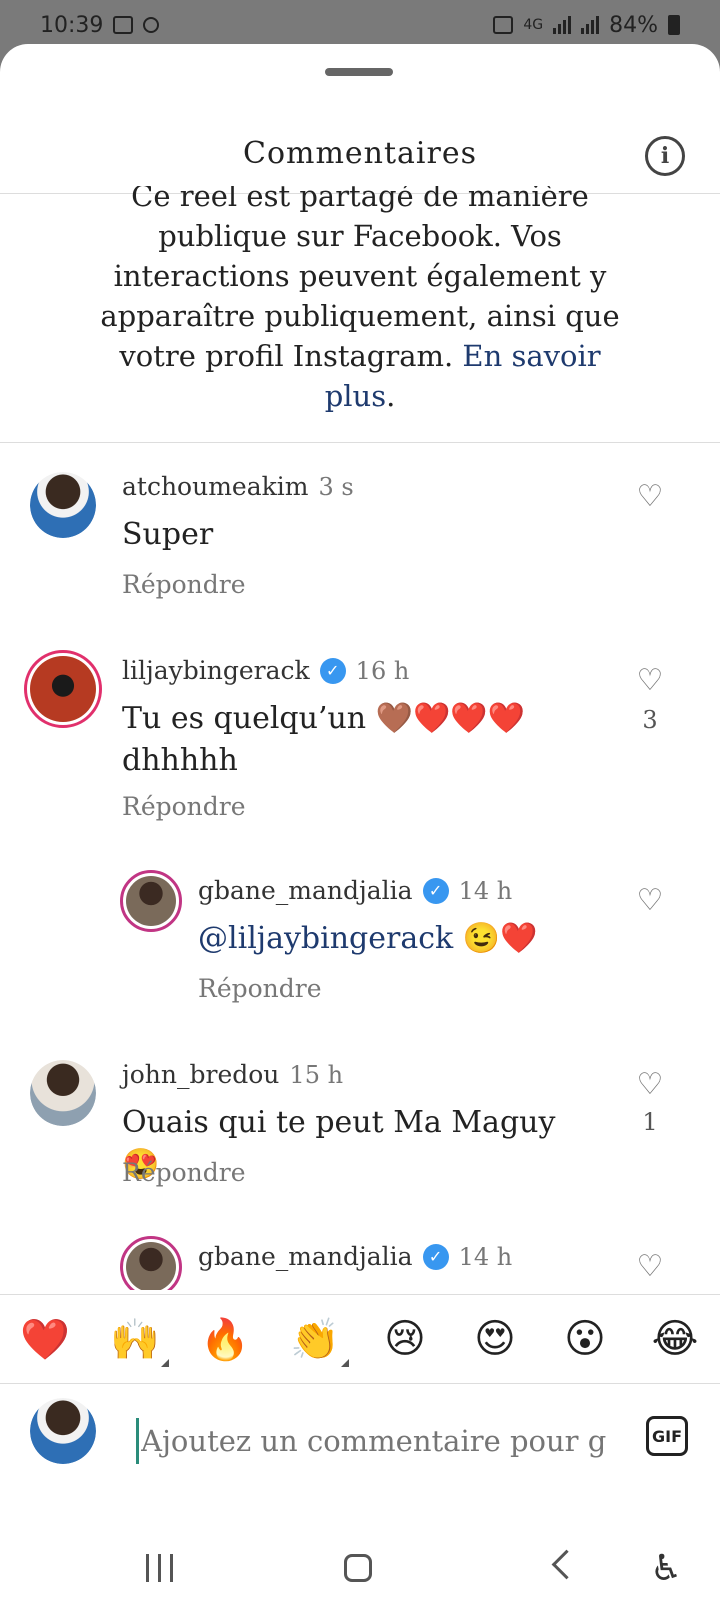 The width and height of the screenshot is (720, 1600). Describe the element at coordinates (633, 25) in the screenshot. I see `battery-percent: 84%` at that location.